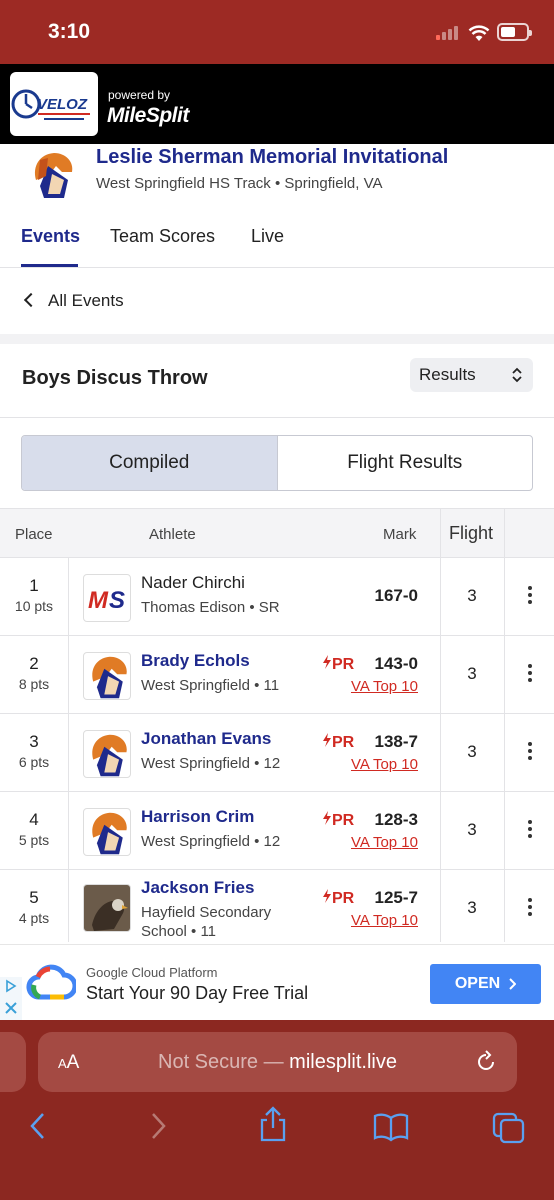  I want to click on wifi-icon, so click(479, 33).